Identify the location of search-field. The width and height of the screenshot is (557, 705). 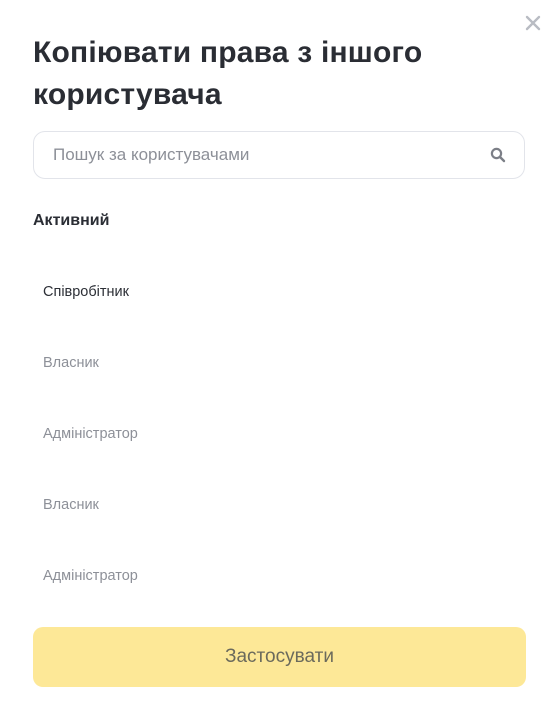
(279, 155).